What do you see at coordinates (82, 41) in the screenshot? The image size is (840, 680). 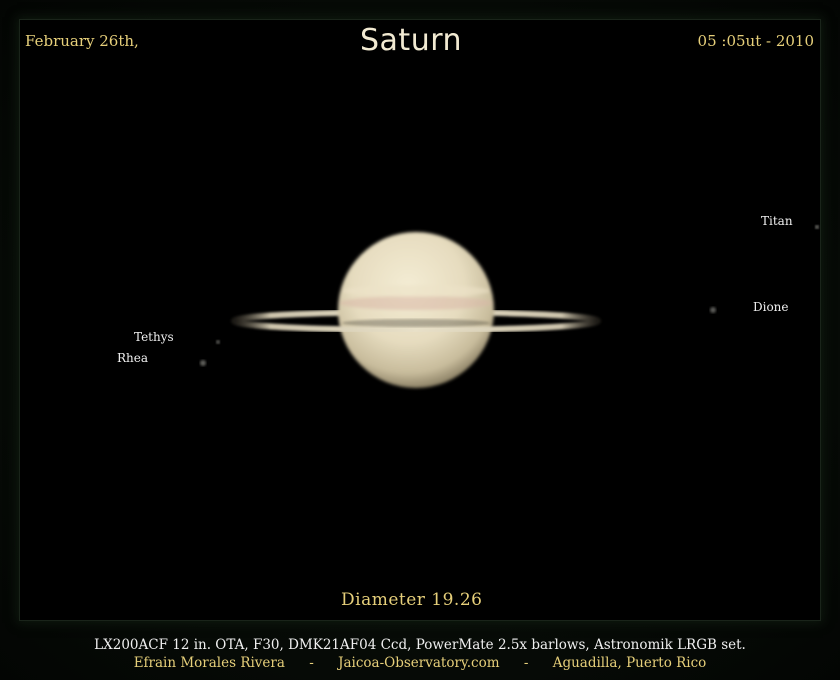 I see `observation-date: February 26th,` at bounding box center [82, 41].